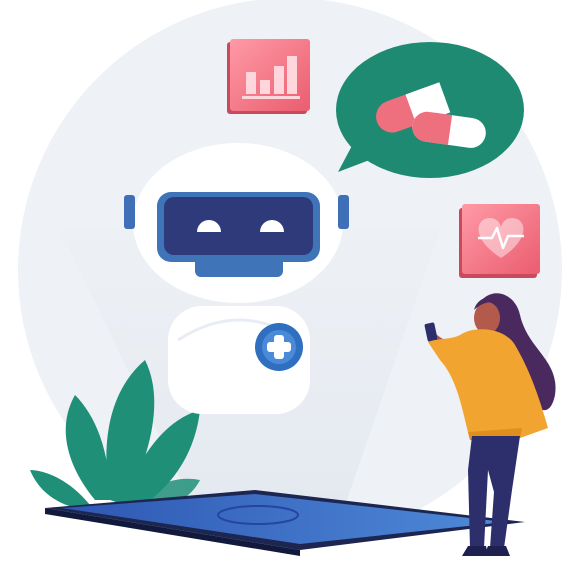 The image size is (569, 561). What do you see at coordinates (499, 241) in the screenshot?
I see `heart-pulse-icon` at bounding box center [499, 241].